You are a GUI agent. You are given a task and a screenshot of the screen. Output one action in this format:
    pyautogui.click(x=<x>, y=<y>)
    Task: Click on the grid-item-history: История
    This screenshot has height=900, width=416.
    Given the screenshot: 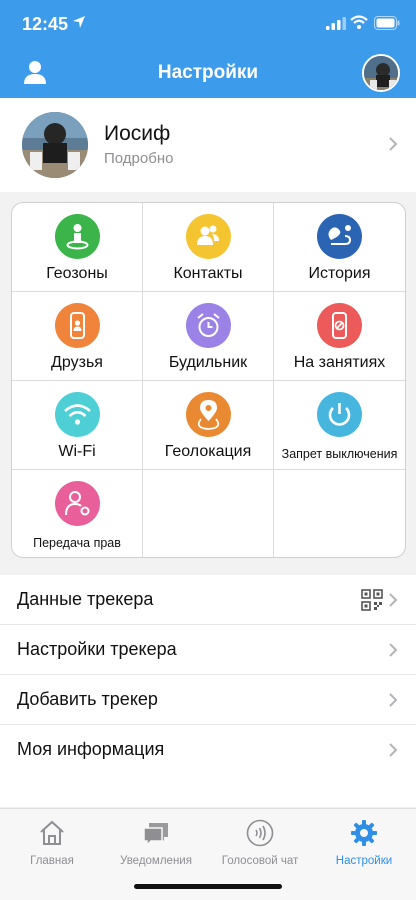 What is the action you would take?
    pyautogui.click(x=339, y=247)
    